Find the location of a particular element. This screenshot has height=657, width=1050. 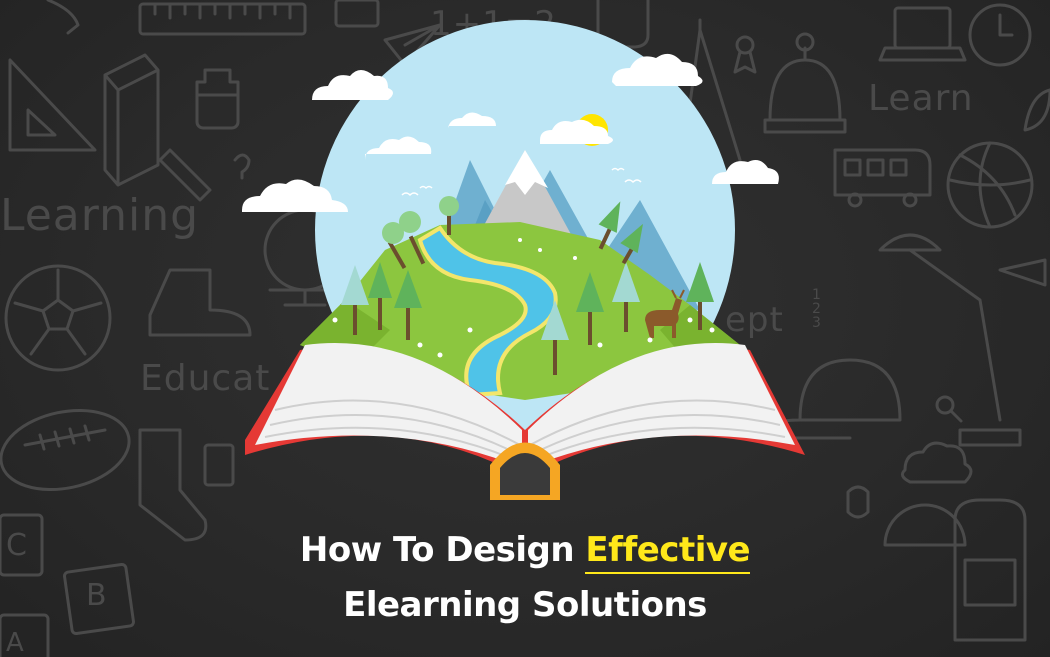

headline-line-2: Elearning Solutions is located at coordinates (525, 605).